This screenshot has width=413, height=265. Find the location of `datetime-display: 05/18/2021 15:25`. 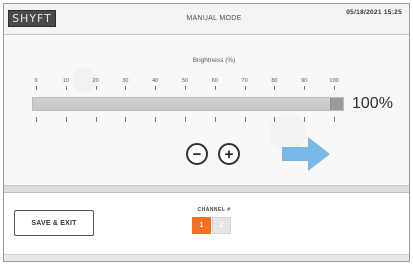

datetime-display: 05/18/2021 15:25 is located at coordinates (374, 12).